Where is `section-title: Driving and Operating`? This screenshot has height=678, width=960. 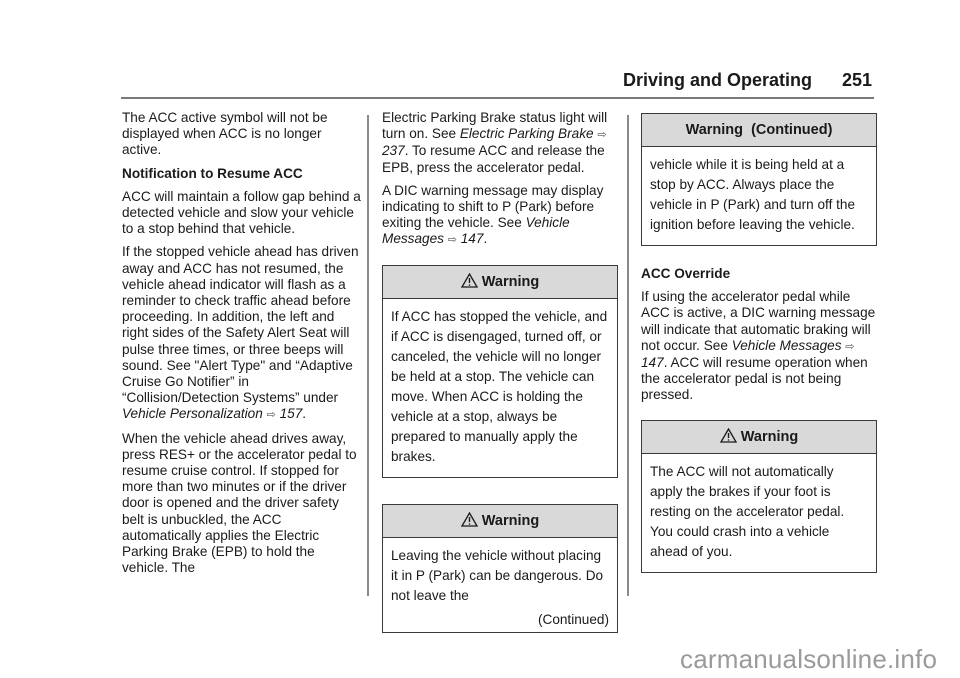
section-title: Driving and Operating is located at coordinates (717, 80).